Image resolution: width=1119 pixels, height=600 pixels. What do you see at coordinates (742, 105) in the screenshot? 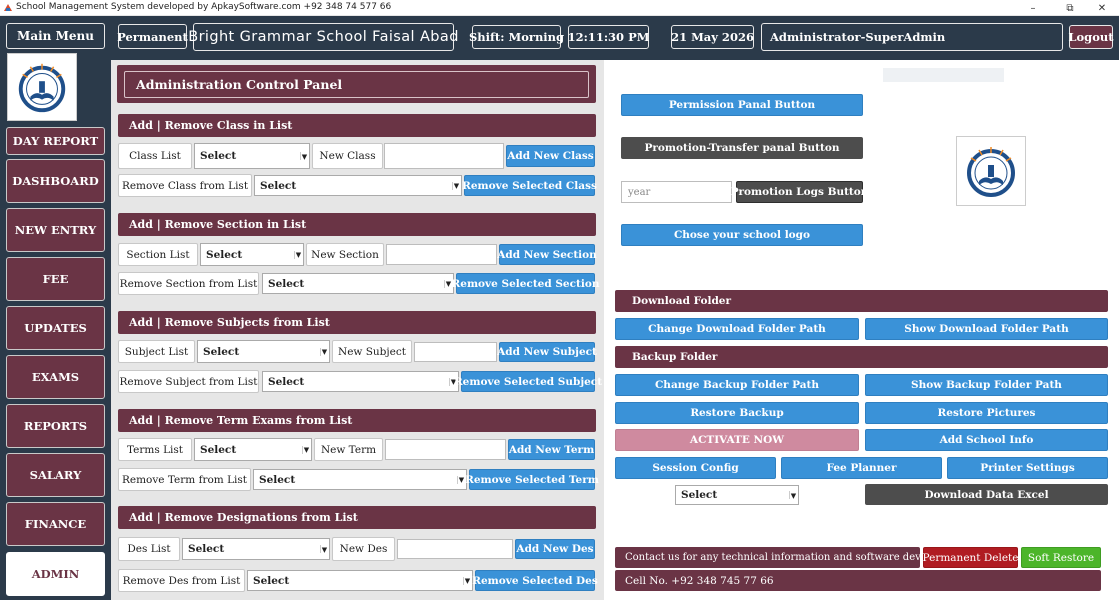
I see `permission-panel-button: Permission Panal Button` at bounding box center [742, 105].